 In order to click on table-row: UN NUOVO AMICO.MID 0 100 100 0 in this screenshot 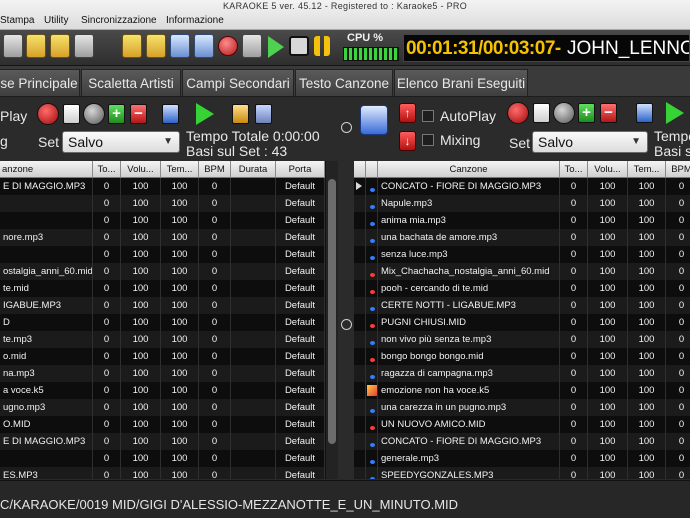, I will do `click(522, 424)`.